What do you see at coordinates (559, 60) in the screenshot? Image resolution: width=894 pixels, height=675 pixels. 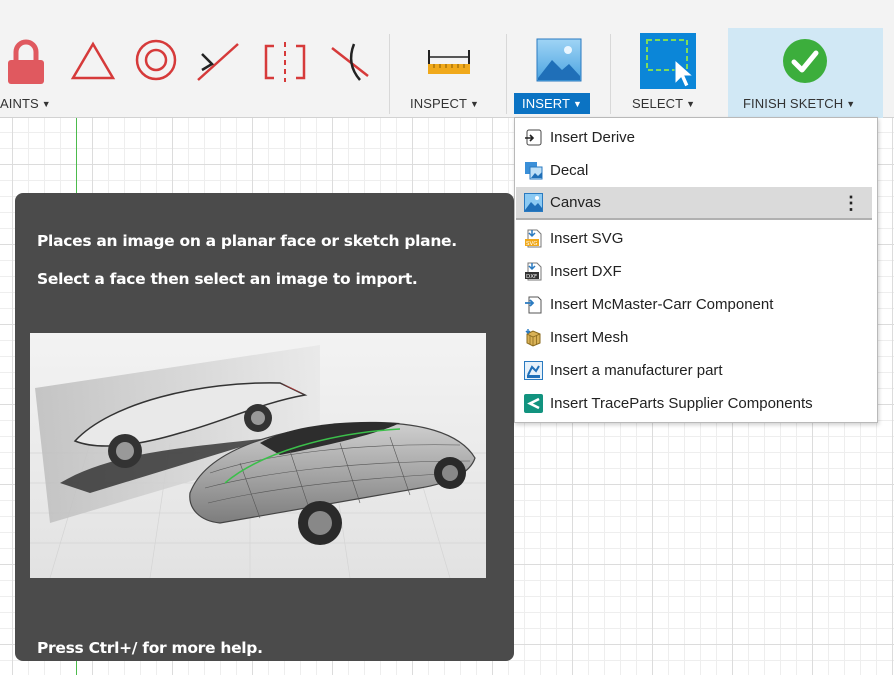 I see `insert-image-icon` at bounding box center [559, 60].